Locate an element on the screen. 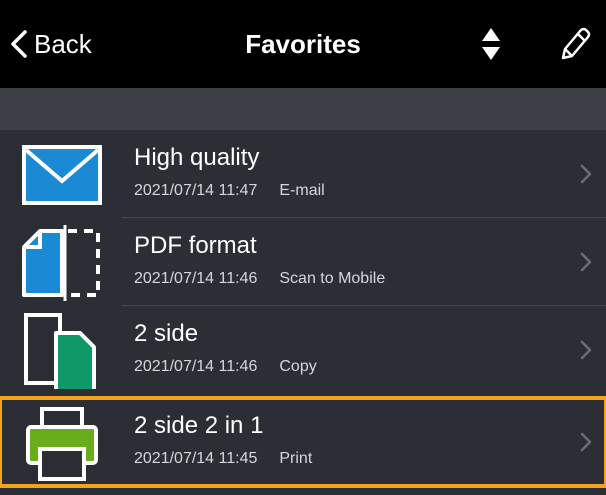 This screenshot has height=495, width=606. list-section-header is located at coordinates (303, 109).